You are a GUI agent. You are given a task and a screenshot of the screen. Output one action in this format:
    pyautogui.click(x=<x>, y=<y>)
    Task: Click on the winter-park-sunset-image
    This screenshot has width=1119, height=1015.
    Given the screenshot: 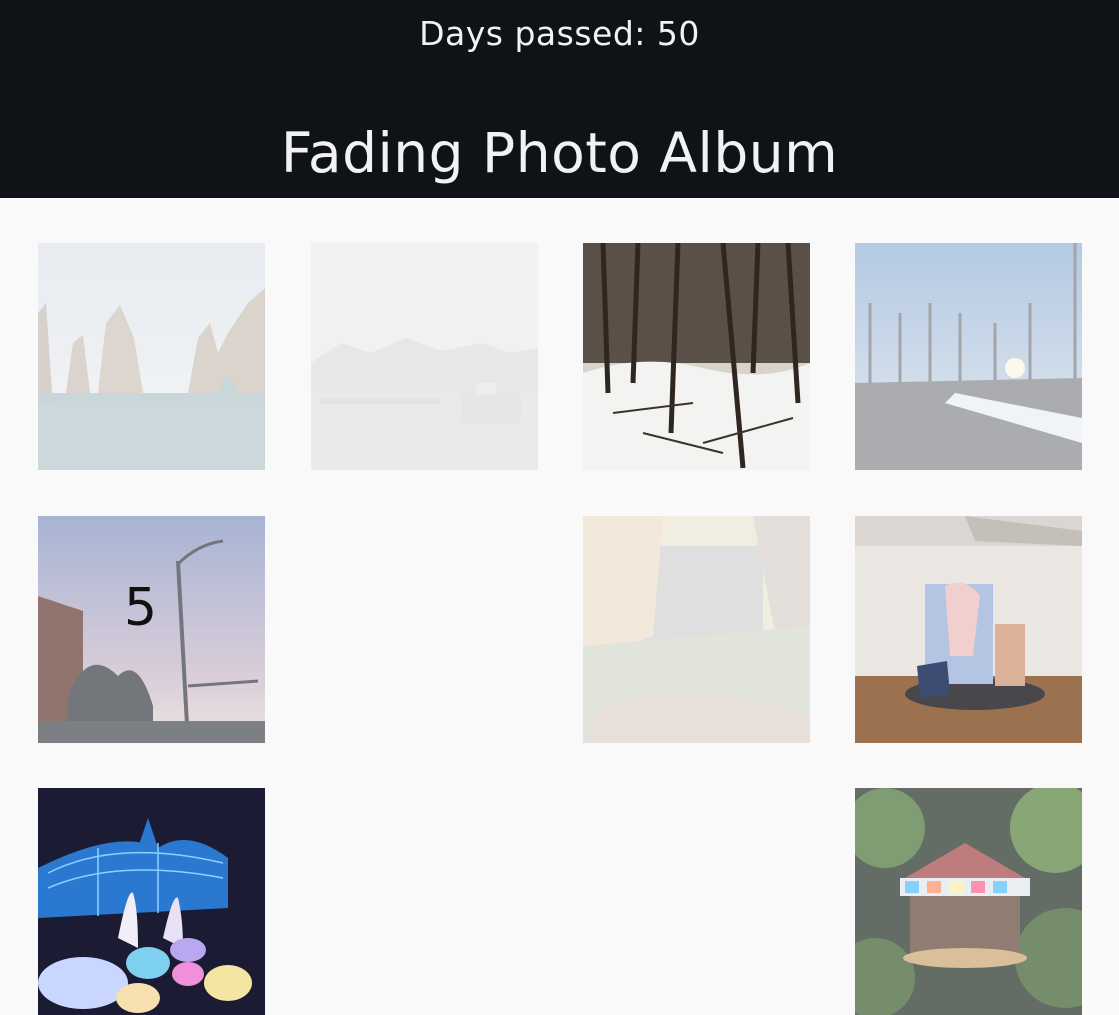 What is the action you would take?
    pyautogui.click(x=968, y=356)
    